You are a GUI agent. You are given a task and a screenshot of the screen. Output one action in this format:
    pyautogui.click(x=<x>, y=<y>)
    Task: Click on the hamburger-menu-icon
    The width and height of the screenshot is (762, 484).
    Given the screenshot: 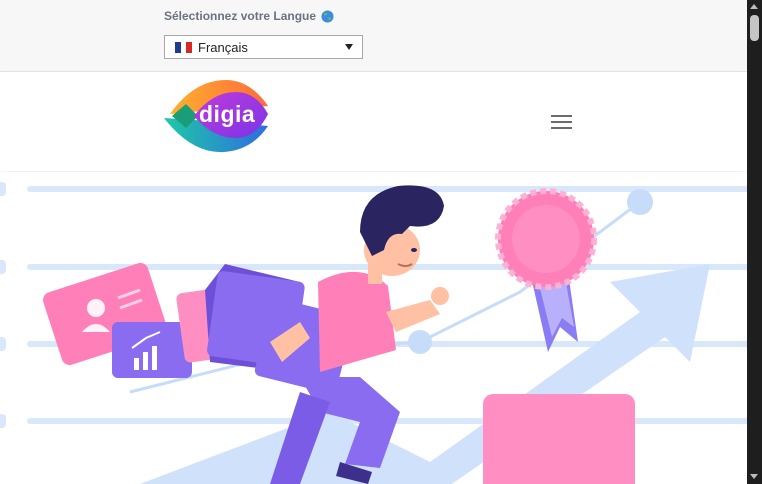 What is the action you would take?
    pyautogui.click(x=562, y=122)
    